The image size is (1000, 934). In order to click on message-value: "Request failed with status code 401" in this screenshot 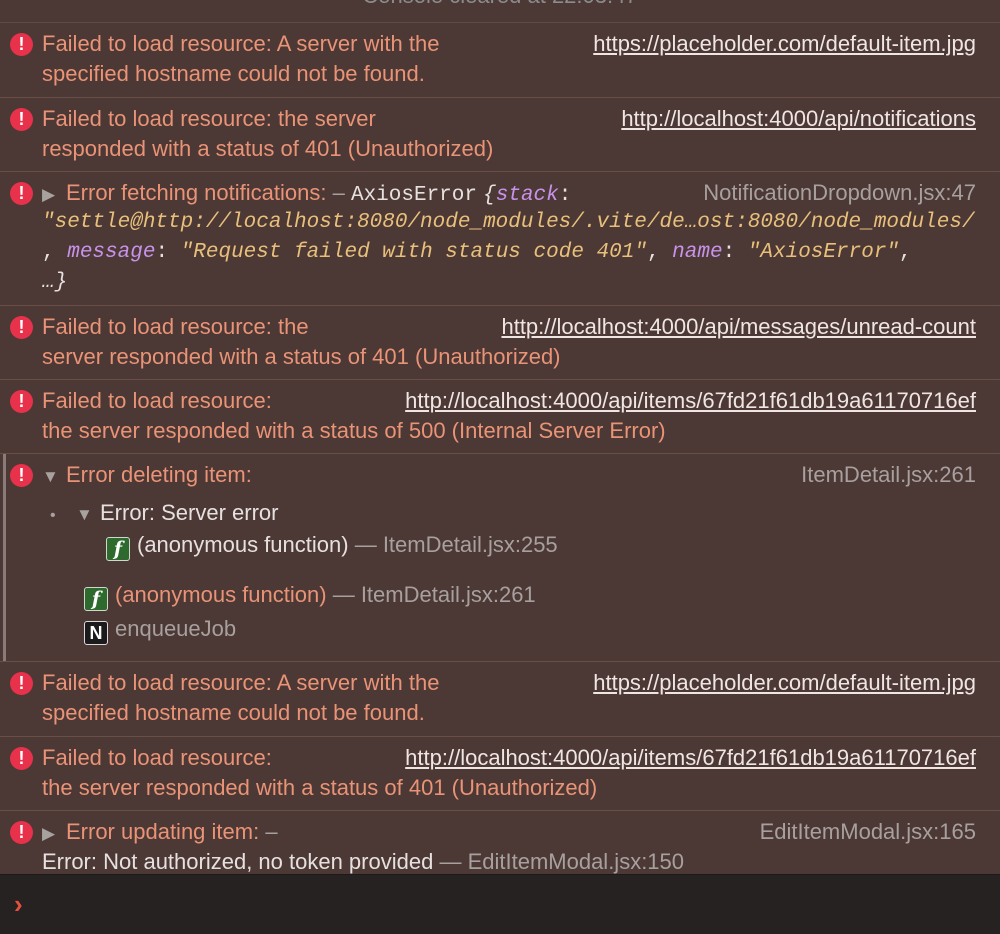, I will do `click(413, 252)`.